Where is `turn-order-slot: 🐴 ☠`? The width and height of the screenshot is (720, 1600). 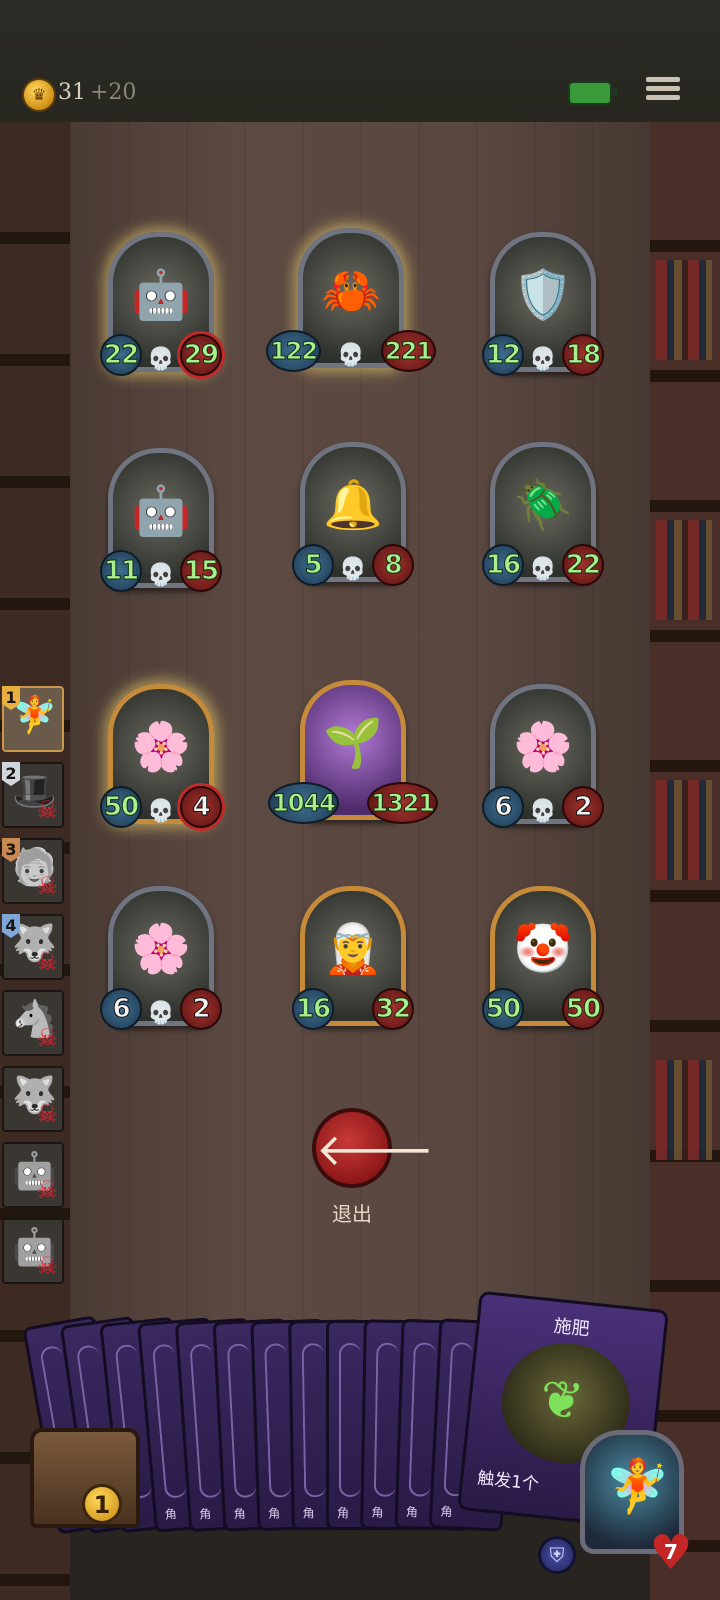 turn-order-slot: 🐴 ☠ is located at coordinates (33, 1023).